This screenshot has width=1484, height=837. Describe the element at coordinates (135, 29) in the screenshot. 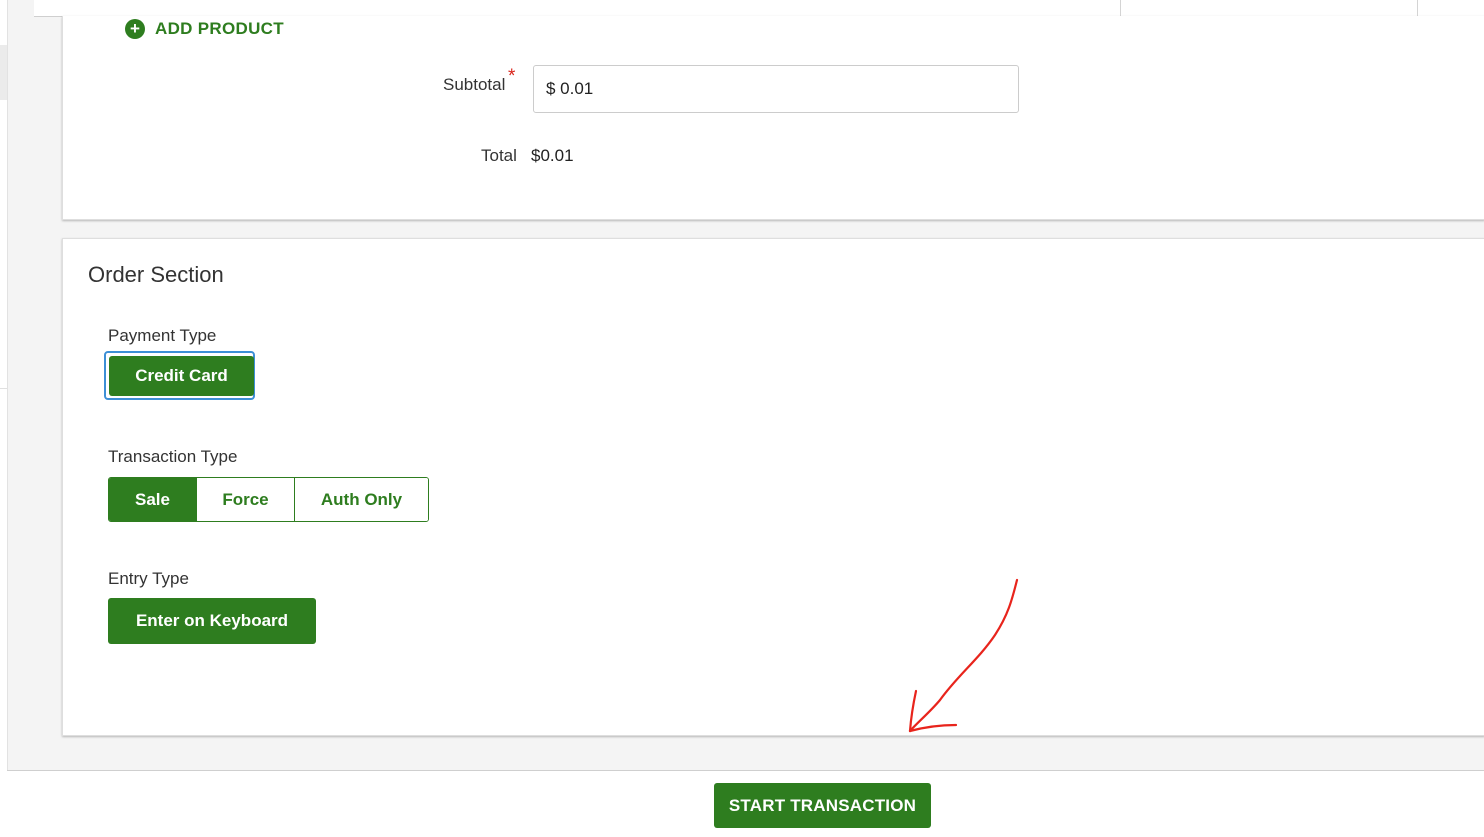

I see `plus-circle-icon: +` at that location.